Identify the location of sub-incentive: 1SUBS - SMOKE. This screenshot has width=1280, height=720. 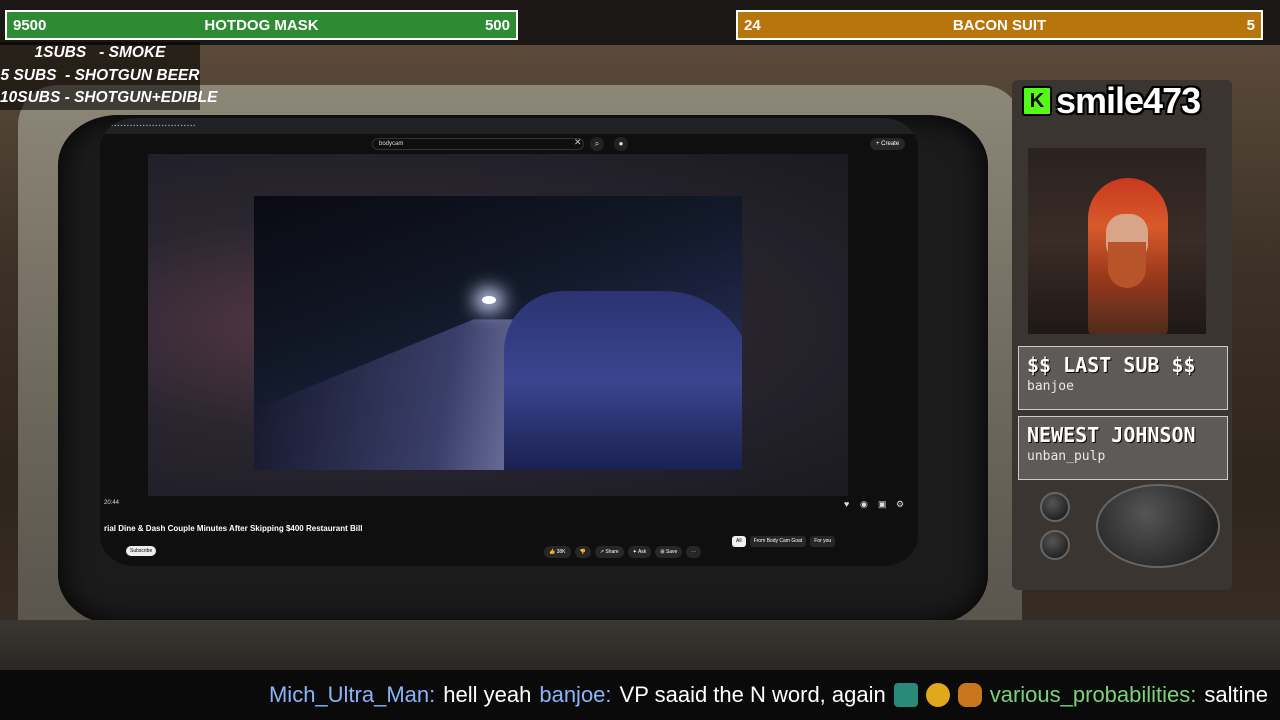
(100, 52).